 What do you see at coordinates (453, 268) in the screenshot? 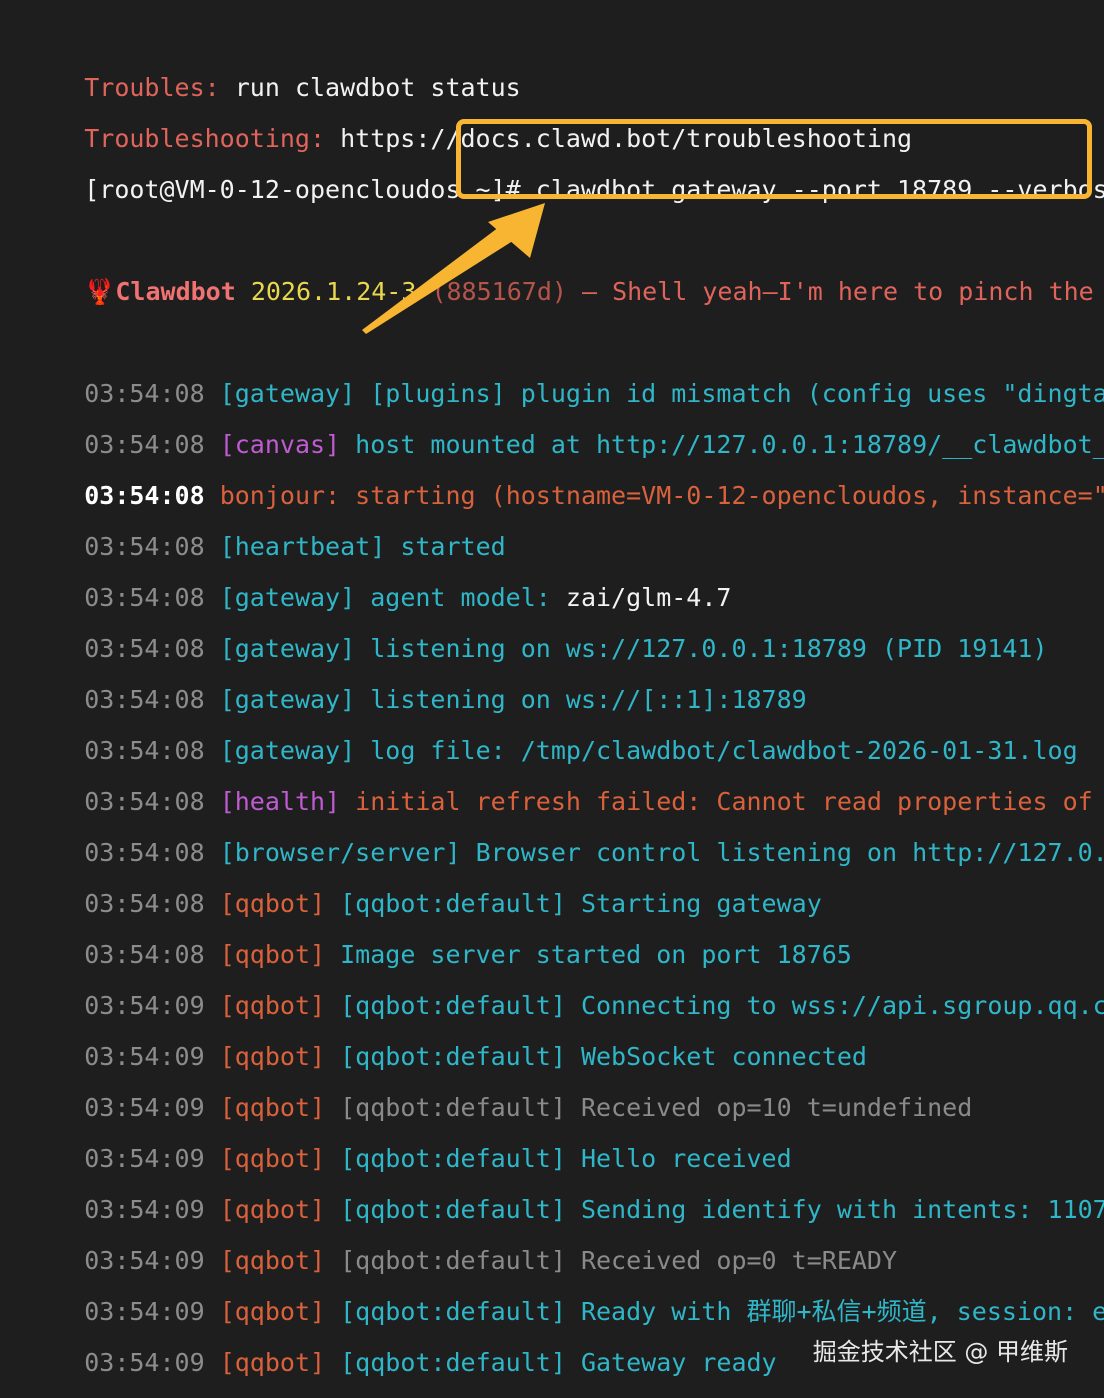
I see `annotation-arrow-icon` at bounding box center [453, 268].